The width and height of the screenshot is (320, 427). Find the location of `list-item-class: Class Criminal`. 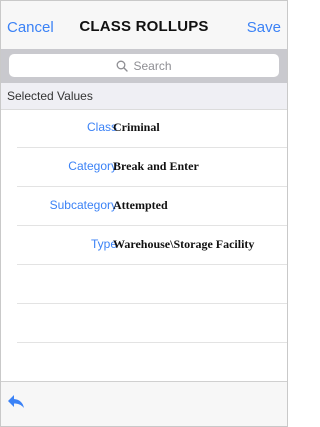

list-item-class: Class Criminal is located at coordinates (152, 128).